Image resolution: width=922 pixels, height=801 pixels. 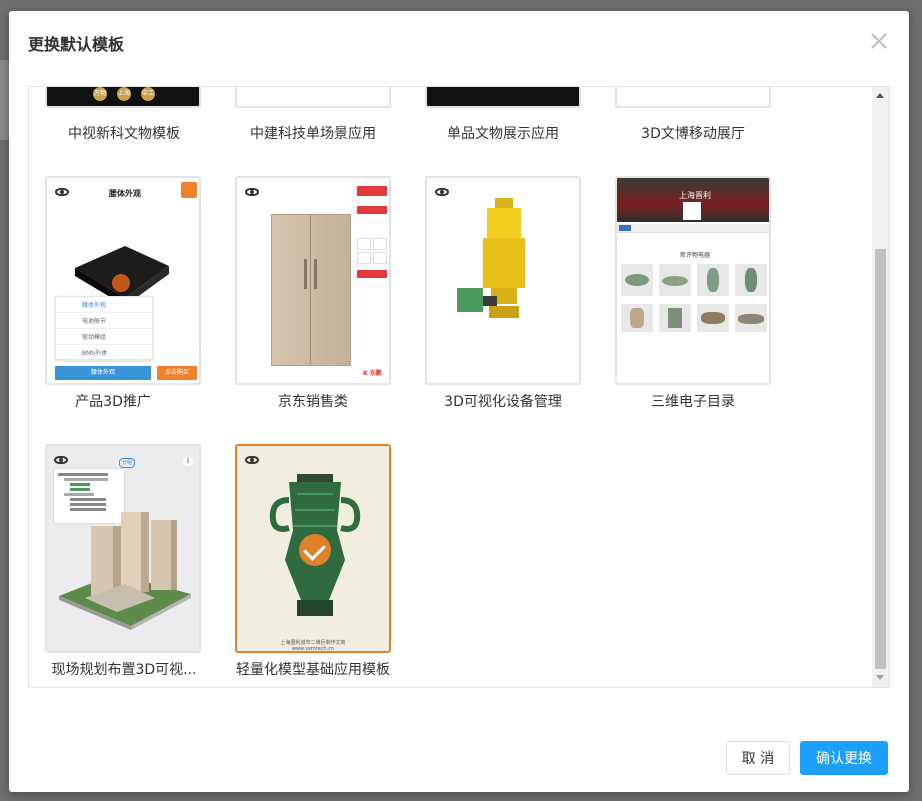 I want to click on template-card-equipment, so click(x=503, y=280).